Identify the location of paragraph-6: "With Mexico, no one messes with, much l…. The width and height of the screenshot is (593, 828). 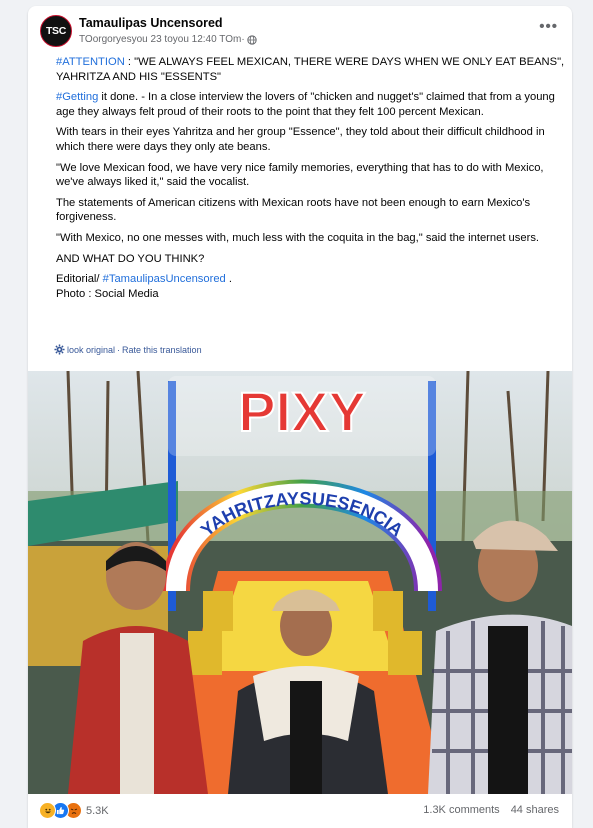
(298, 237).